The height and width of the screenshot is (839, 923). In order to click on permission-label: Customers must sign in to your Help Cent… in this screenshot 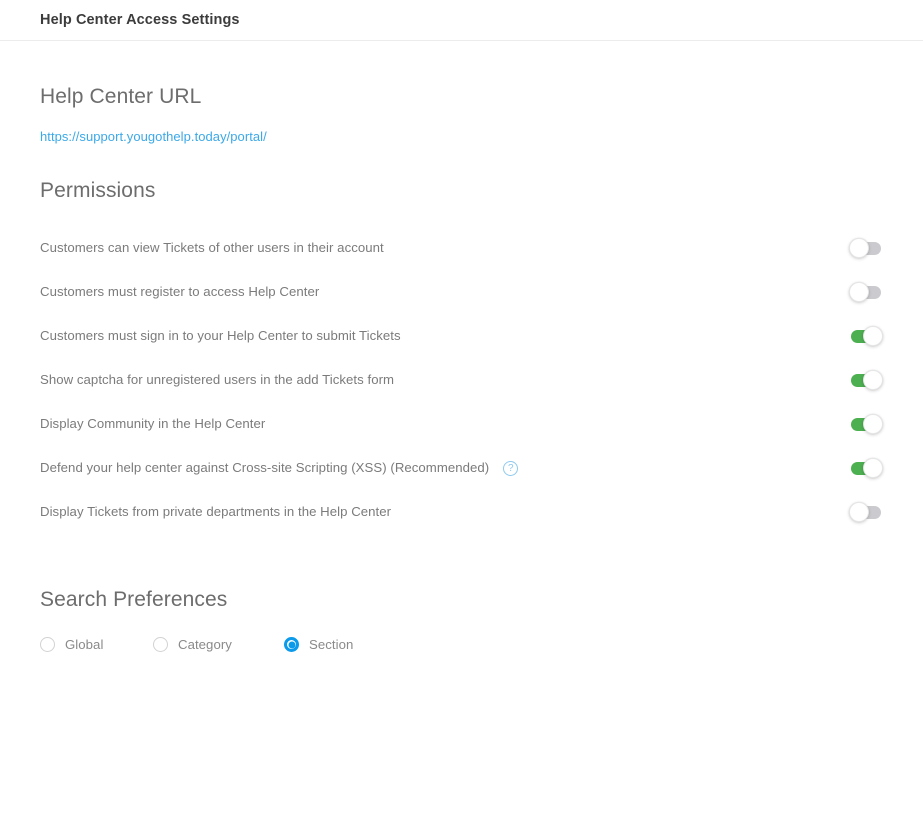, I will do `click(220, 336)`.